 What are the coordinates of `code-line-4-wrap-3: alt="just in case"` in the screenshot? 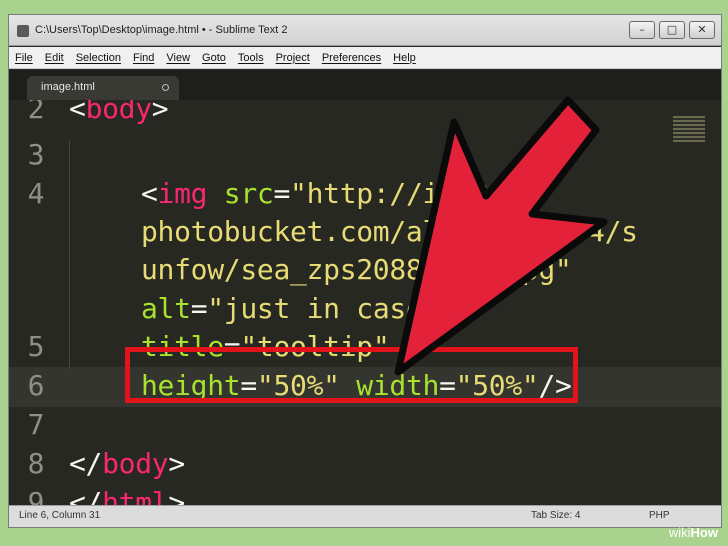 It's located at (290, 308).